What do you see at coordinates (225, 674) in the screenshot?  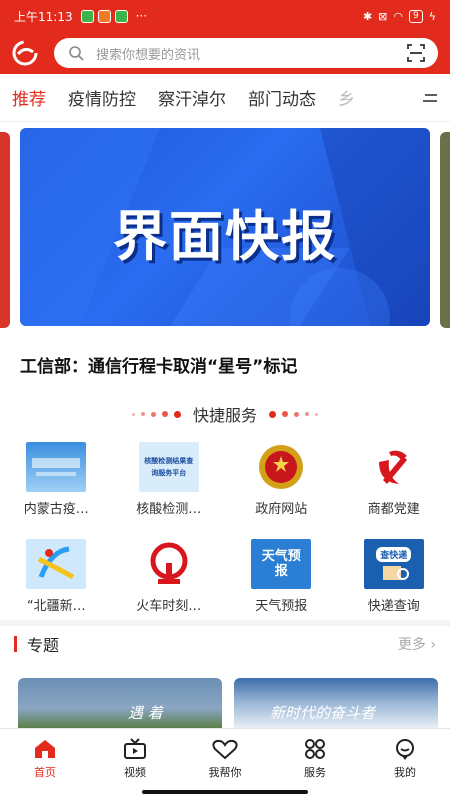 I see `topics-section: 专题 更多 › 遇 着 新时代的奋斗者` at bounding box center [225, 674].